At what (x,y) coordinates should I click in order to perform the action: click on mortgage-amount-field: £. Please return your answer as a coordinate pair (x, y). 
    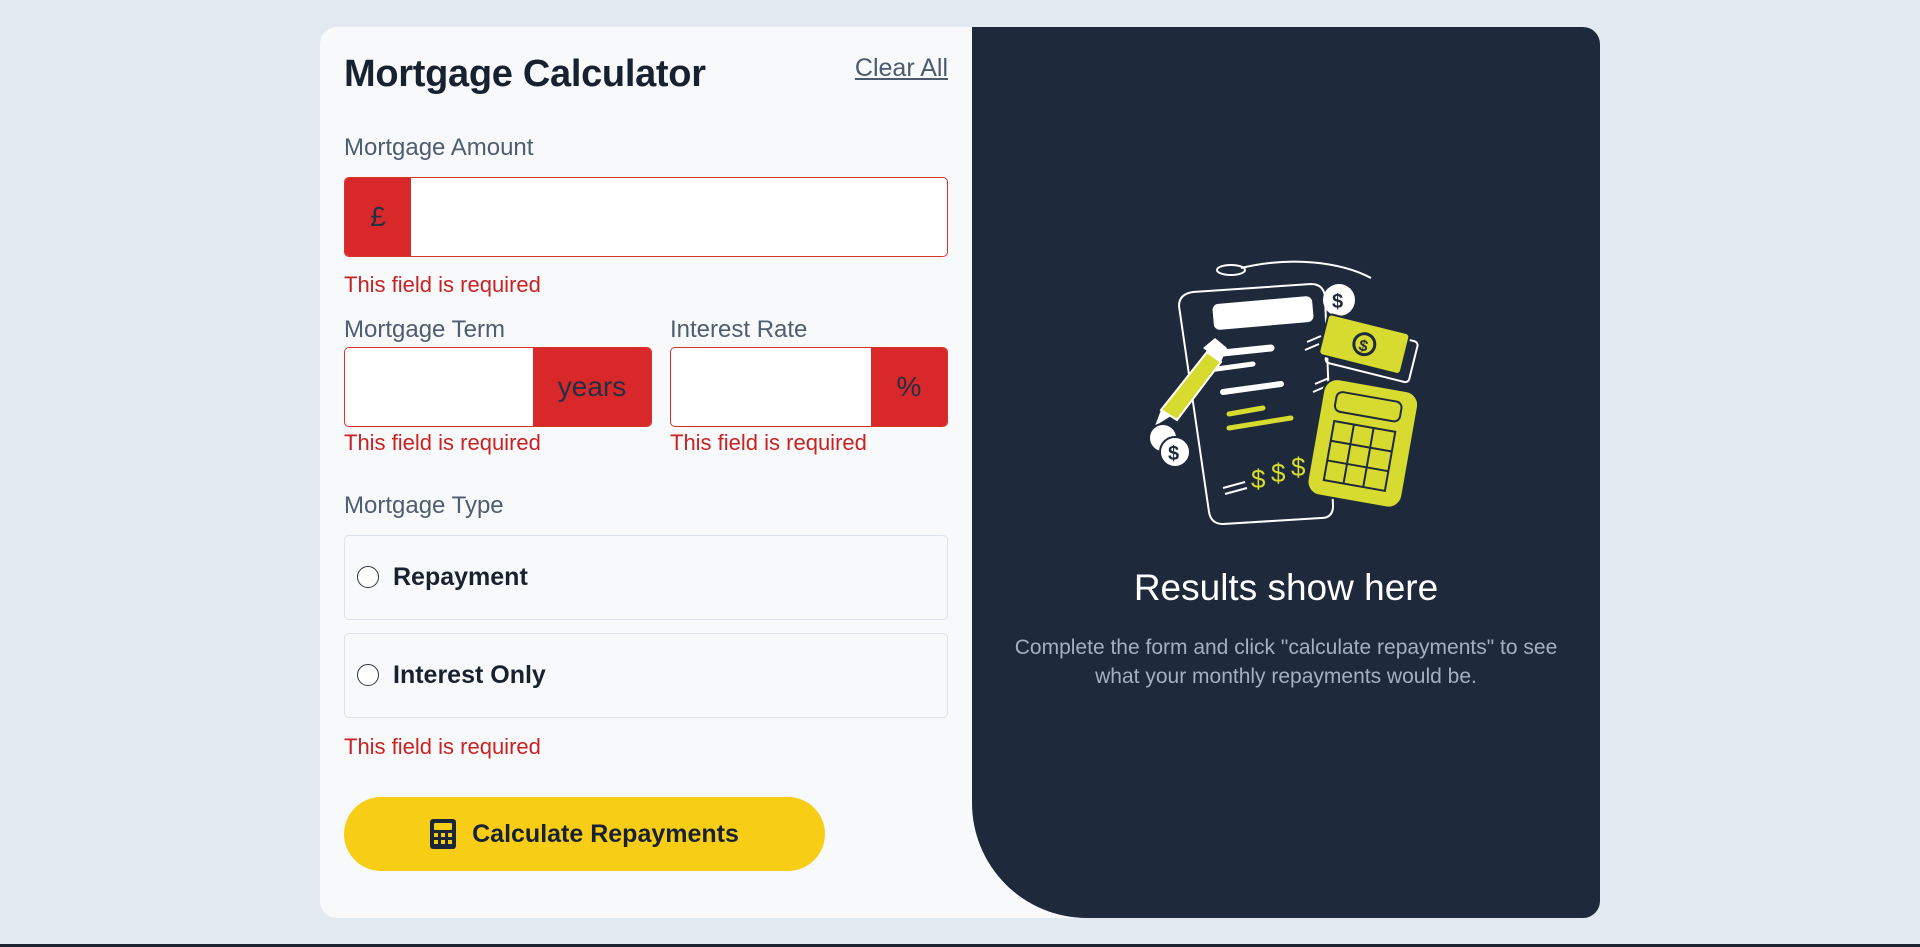
    Looking at the image, I should click on (646, 217).